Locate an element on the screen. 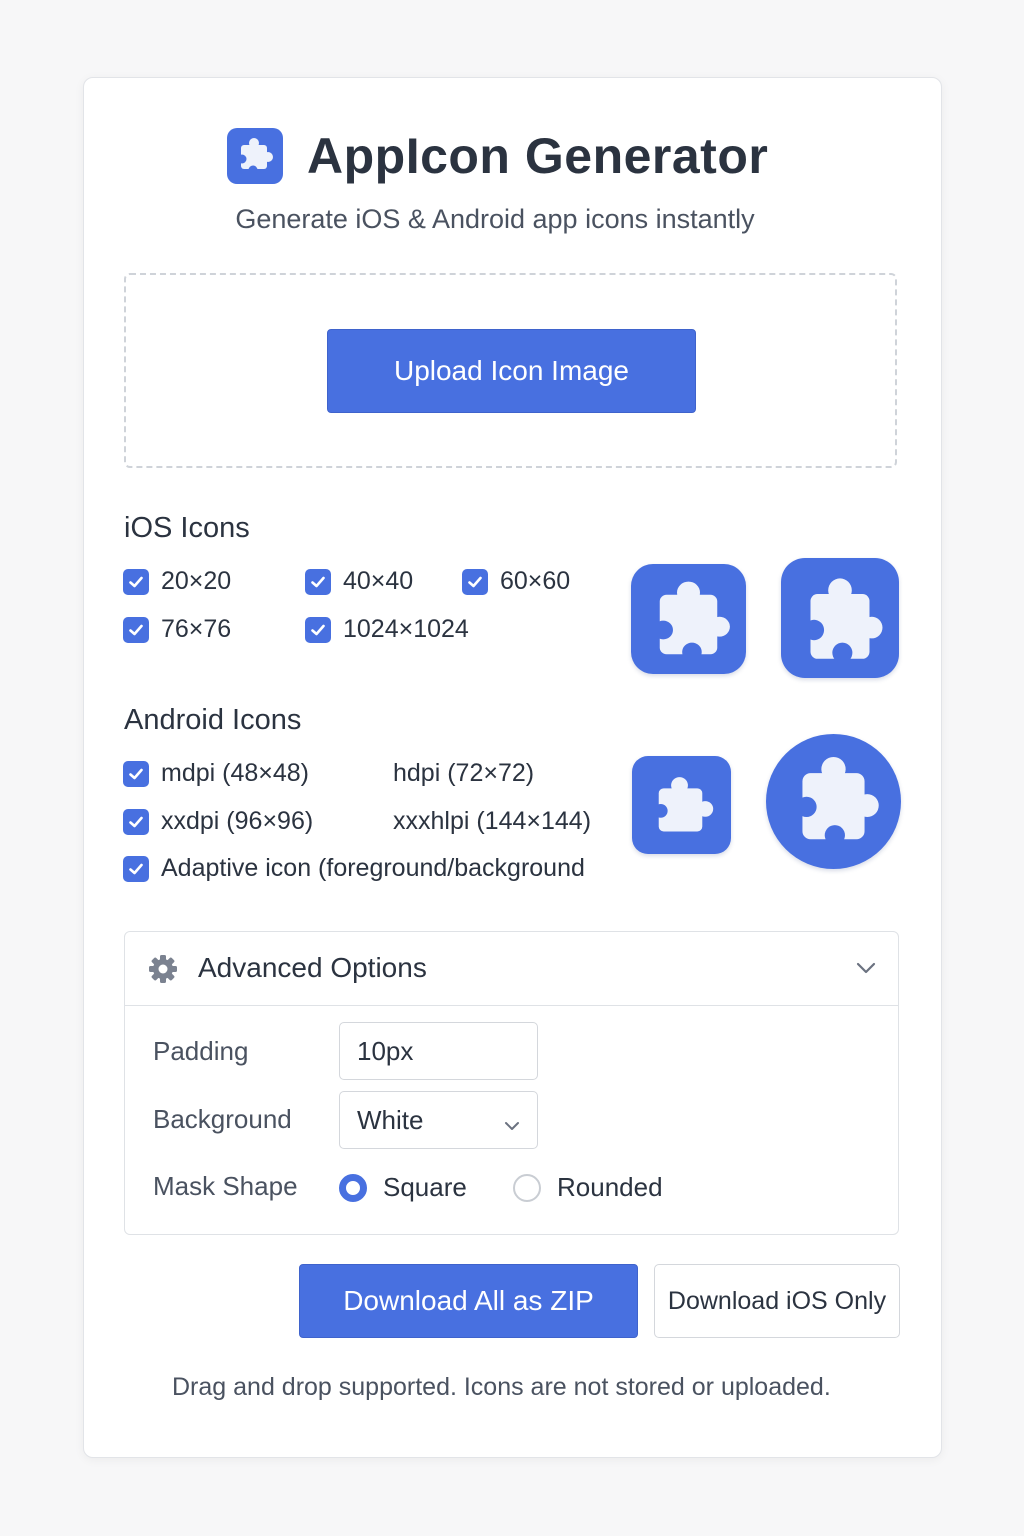 The image size is (1024, 1536). android-checkbox-xxdpi: xxdpi (96×96) is located at coordinates (218, 821).